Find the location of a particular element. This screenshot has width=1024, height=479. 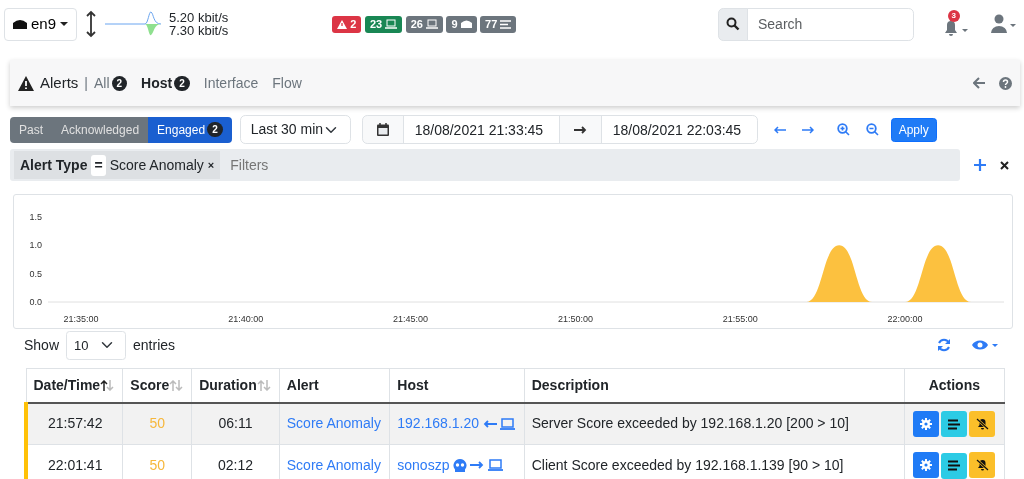

user-menu-icon is located at coordinates (1003, 24).